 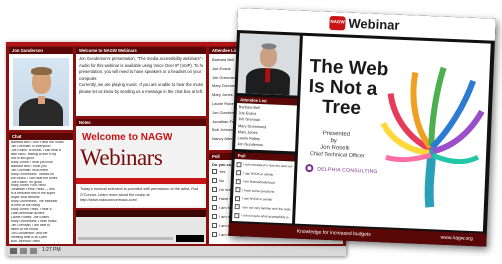 What do you see at coordinates (190, 238) in the screenshot?
I see `player-time` at bounding box center [190, 238].